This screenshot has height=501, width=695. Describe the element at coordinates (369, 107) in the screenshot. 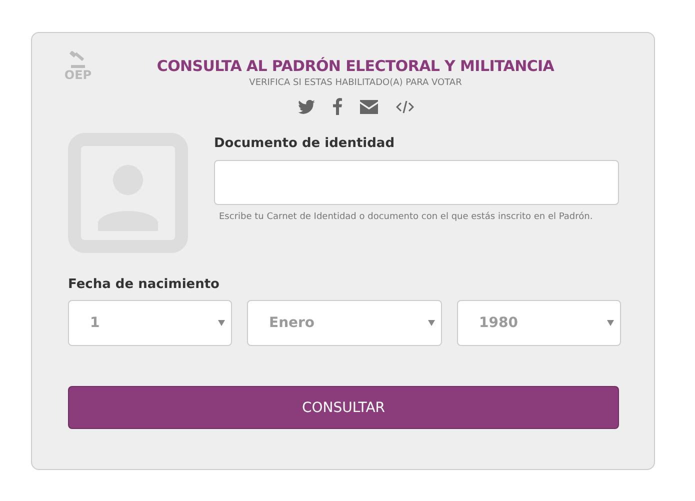

I see `envelope-icon` at that location.